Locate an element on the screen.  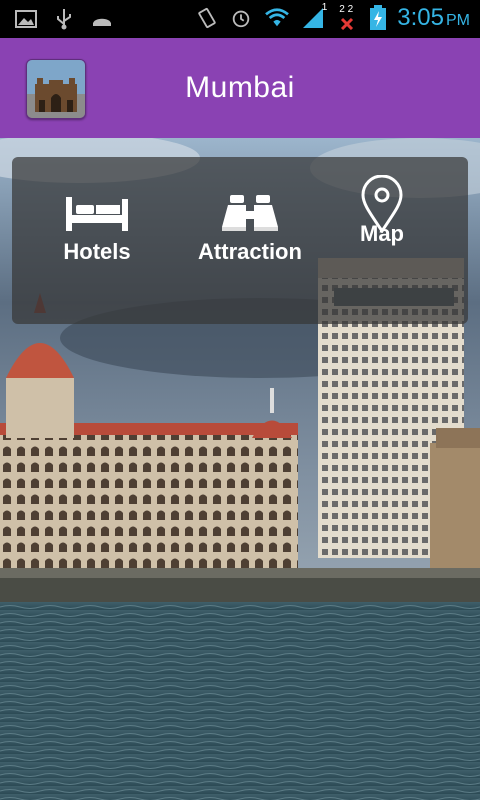
status-bar: 1 2 2 3:05 PM is located at coordinates (240, 19).